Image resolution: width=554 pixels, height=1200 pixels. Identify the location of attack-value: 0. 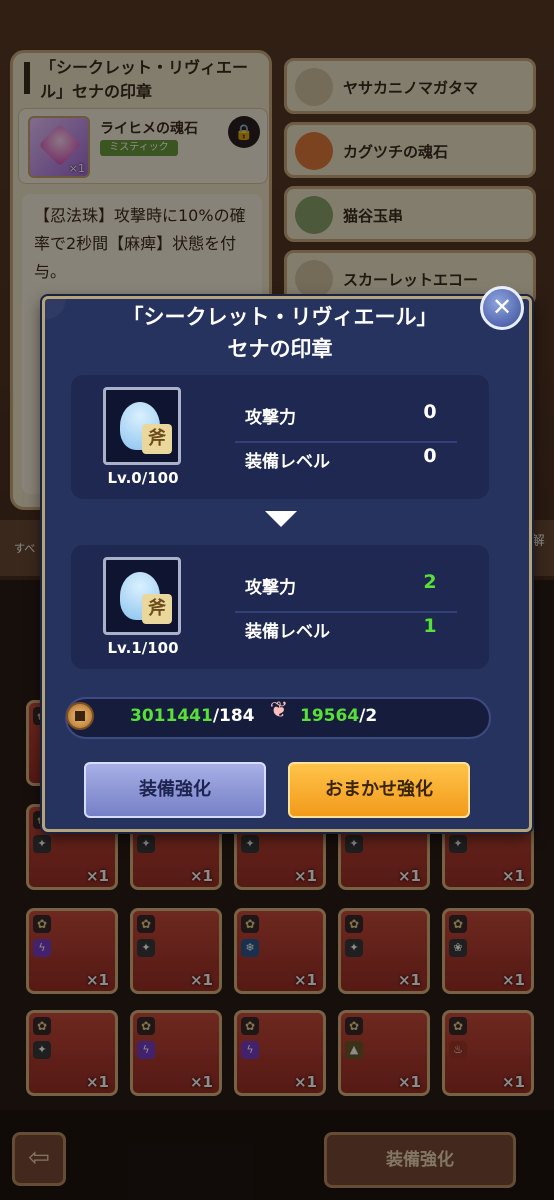
(430, 412).